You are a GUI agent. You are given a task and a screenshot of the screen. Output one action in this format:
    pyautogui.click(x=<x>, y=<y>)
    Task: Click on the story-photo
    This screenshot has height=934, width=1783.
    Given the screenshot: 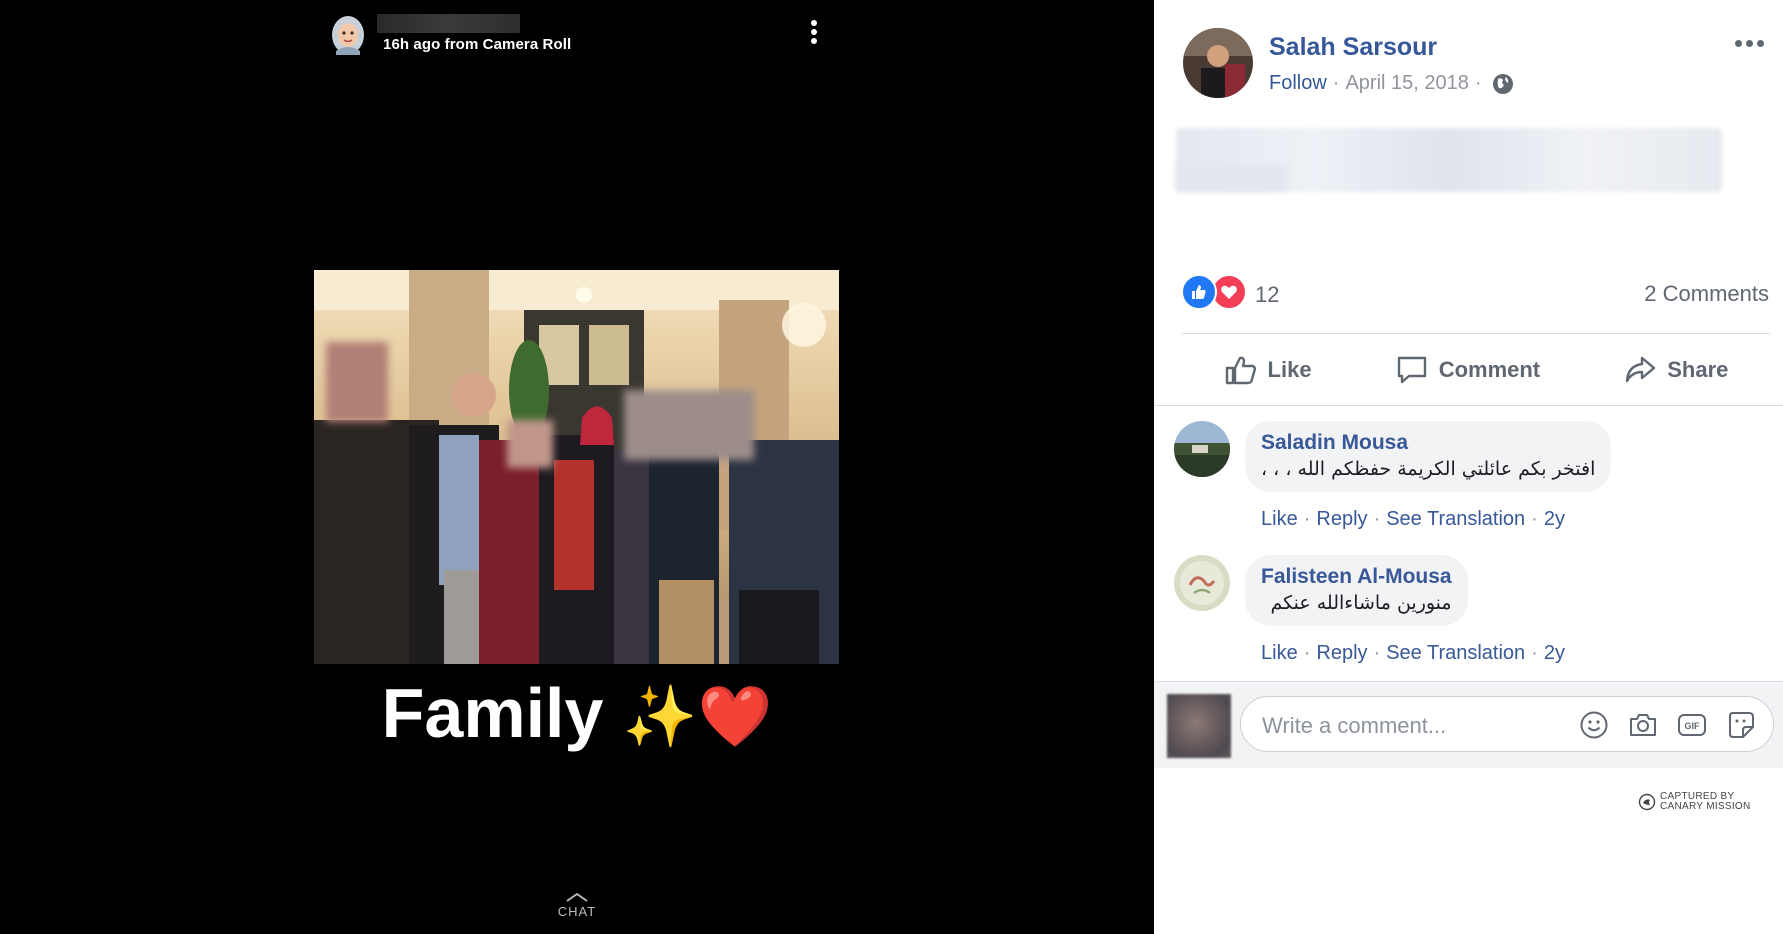 What is the action you would take?
    pyautogui.click(x=576, y=467)
    